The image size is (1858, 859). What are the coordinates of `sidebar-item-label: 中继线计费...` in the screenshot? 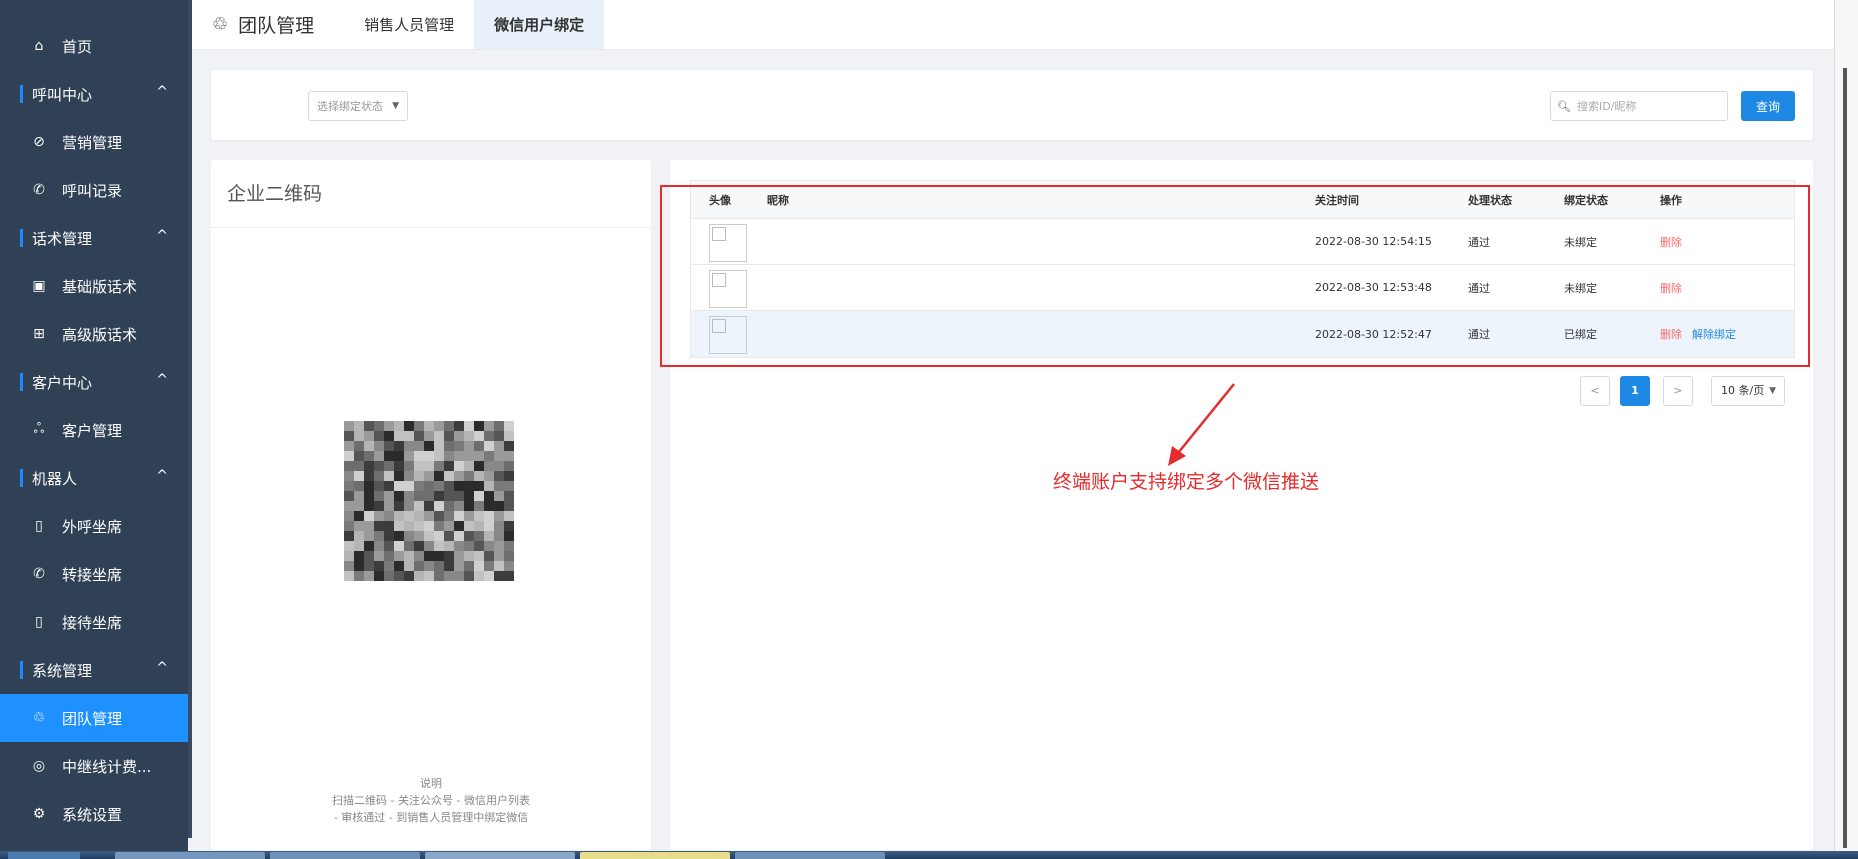 It's located at (107, 766).